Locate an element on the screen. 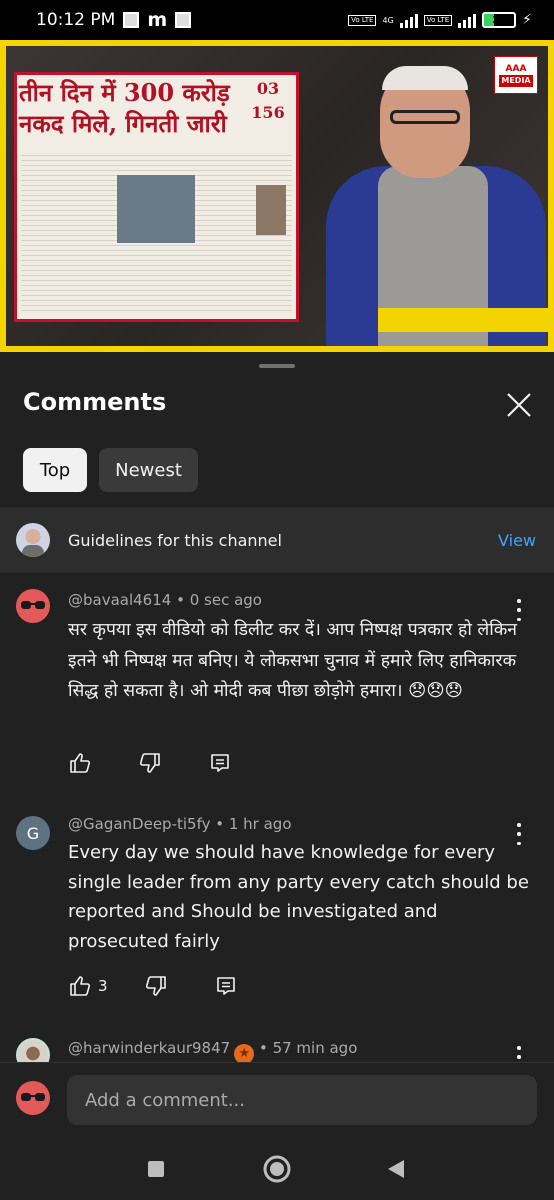 Image resolution: width=554 pixels, height=1200 pixels. signal-icon is located at coordinates (408, 20).